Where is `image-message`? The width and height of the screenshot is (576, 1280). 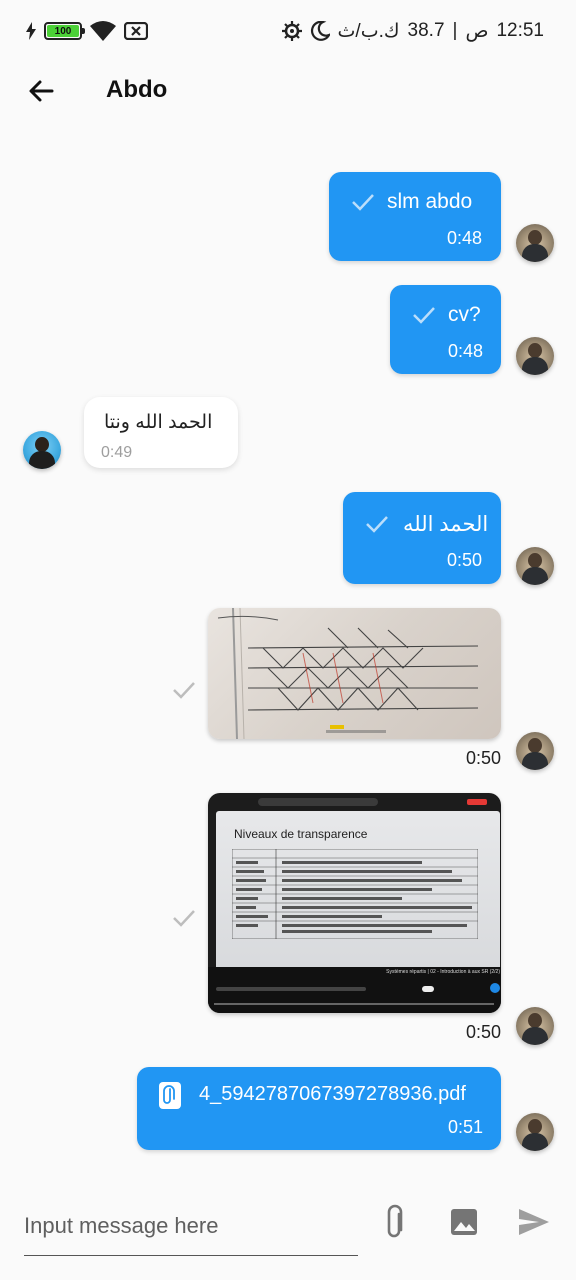 image-message is located at coordinates (354, 673).